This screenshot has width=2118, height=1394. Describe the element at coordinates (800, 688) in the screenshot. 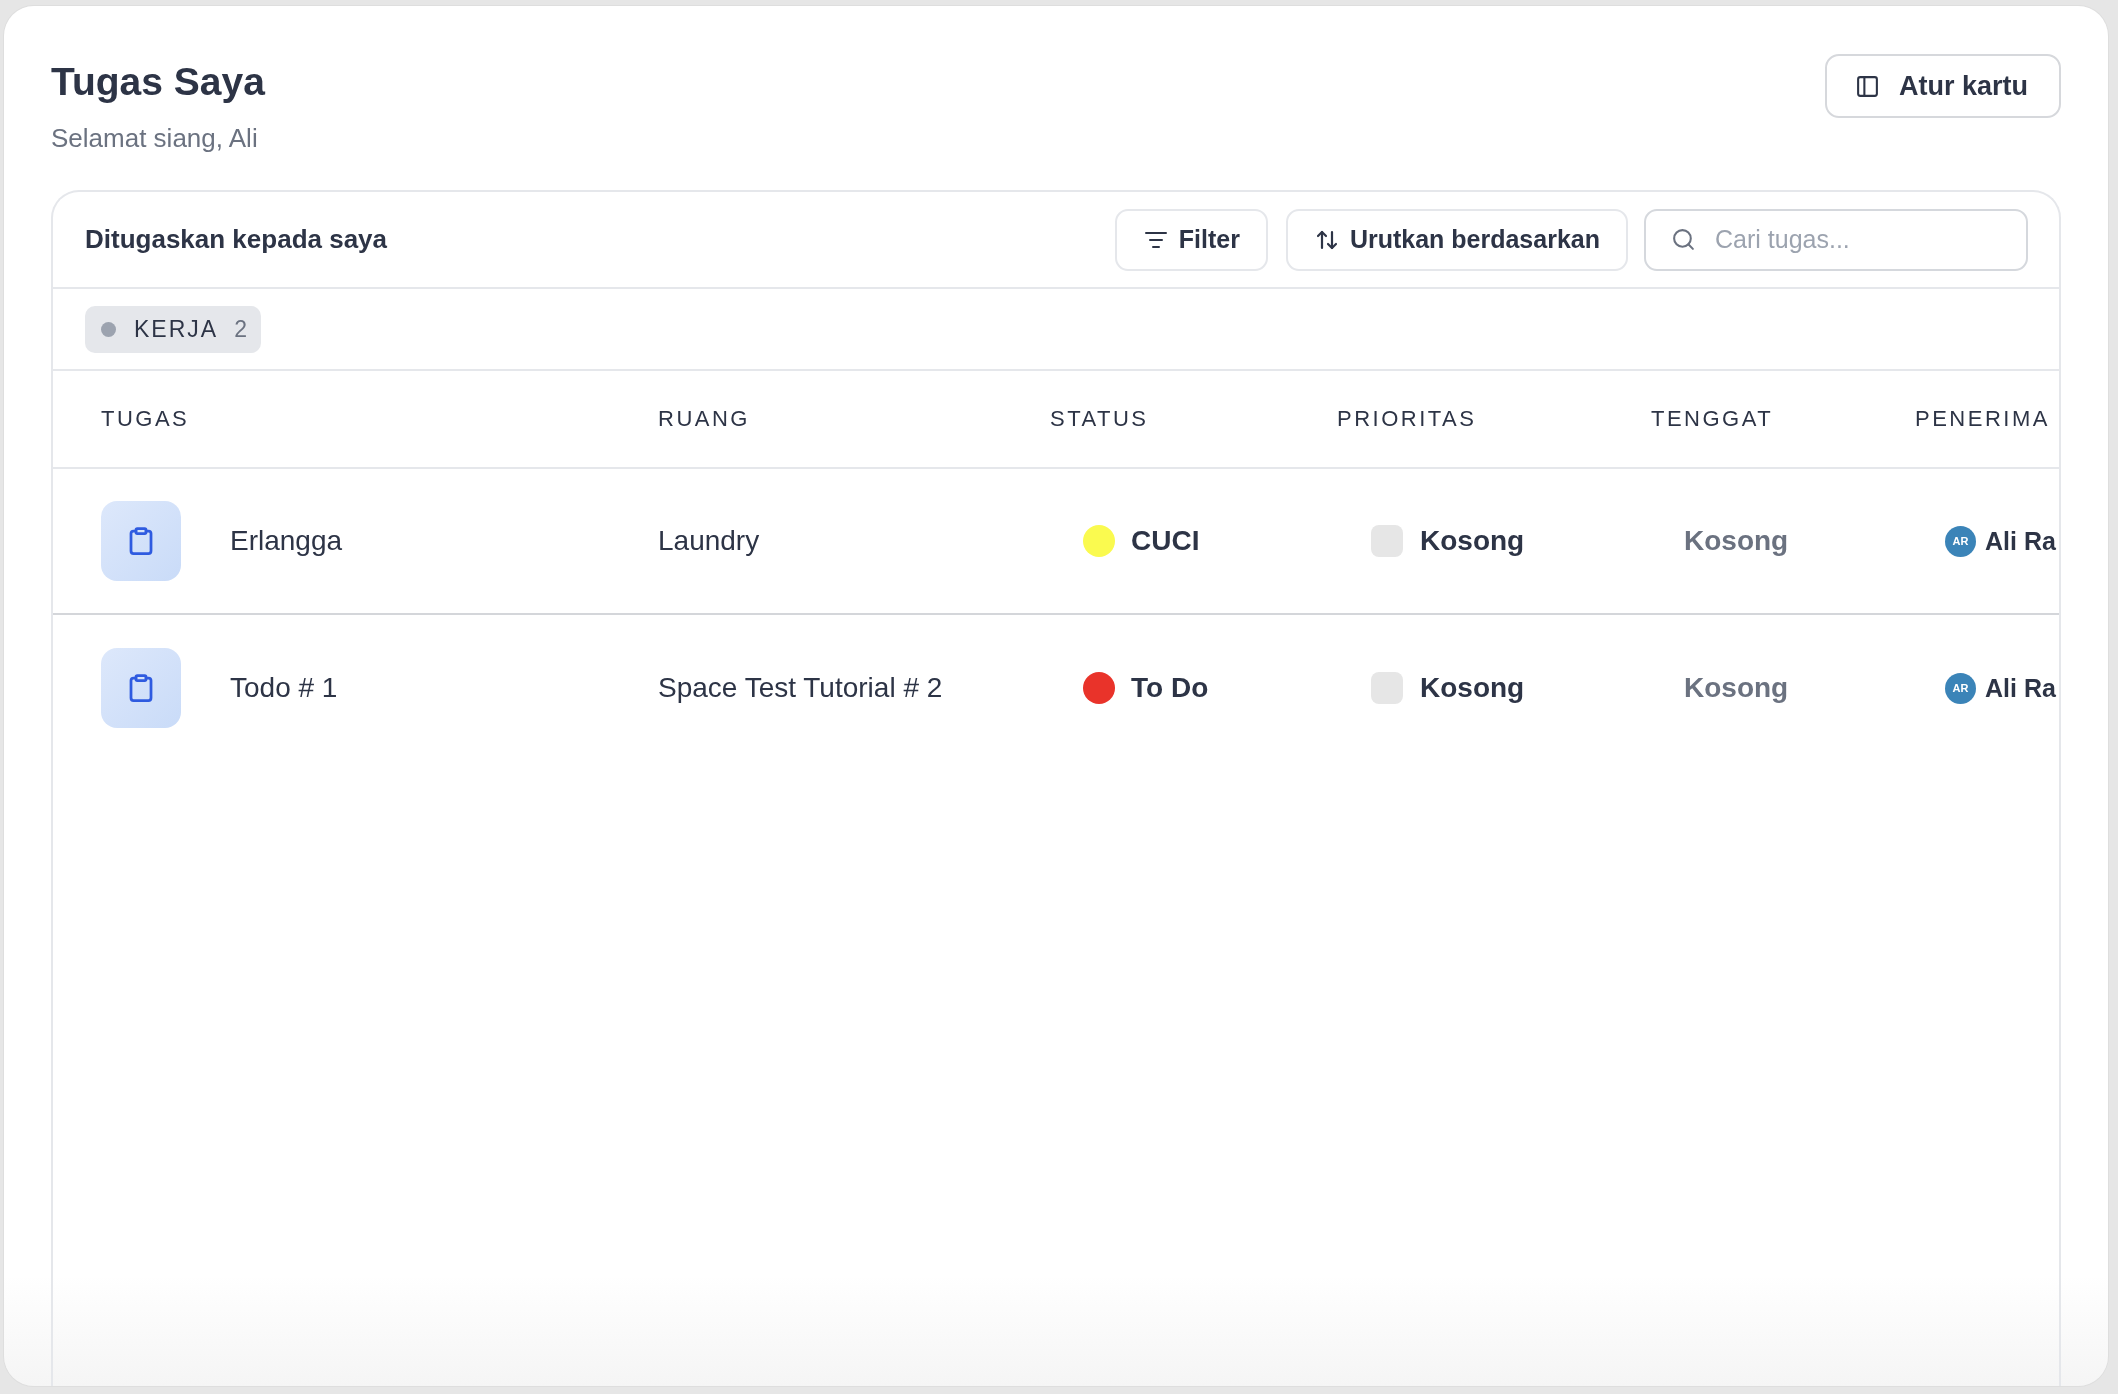

I see `space-name: Space Test Tutorial # 2` at that location.